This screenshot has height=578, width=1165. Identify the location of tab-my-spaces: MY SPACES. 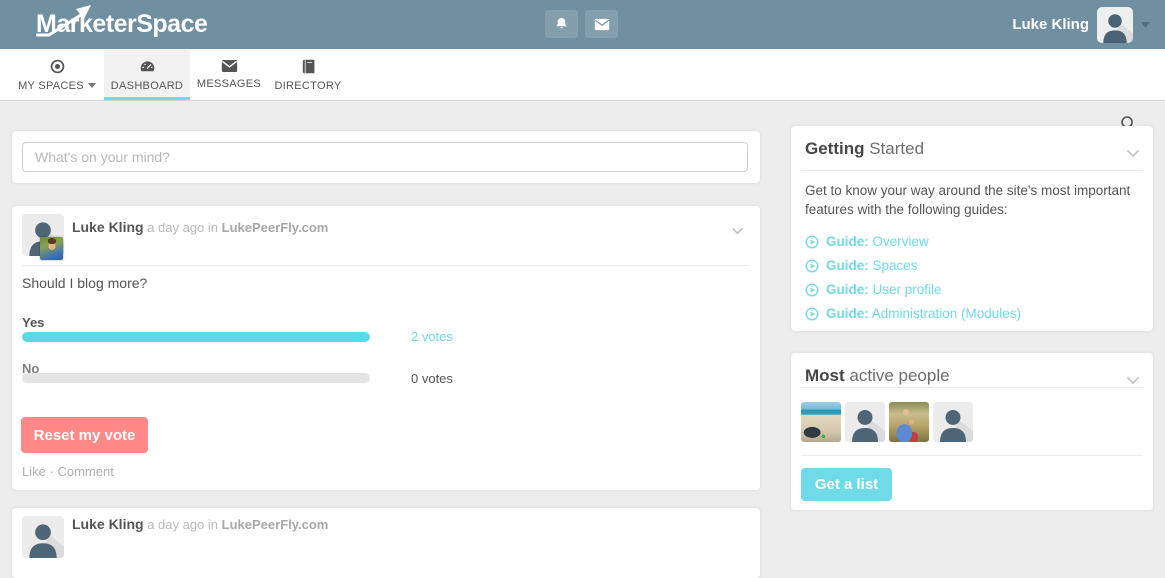
(57, 74).